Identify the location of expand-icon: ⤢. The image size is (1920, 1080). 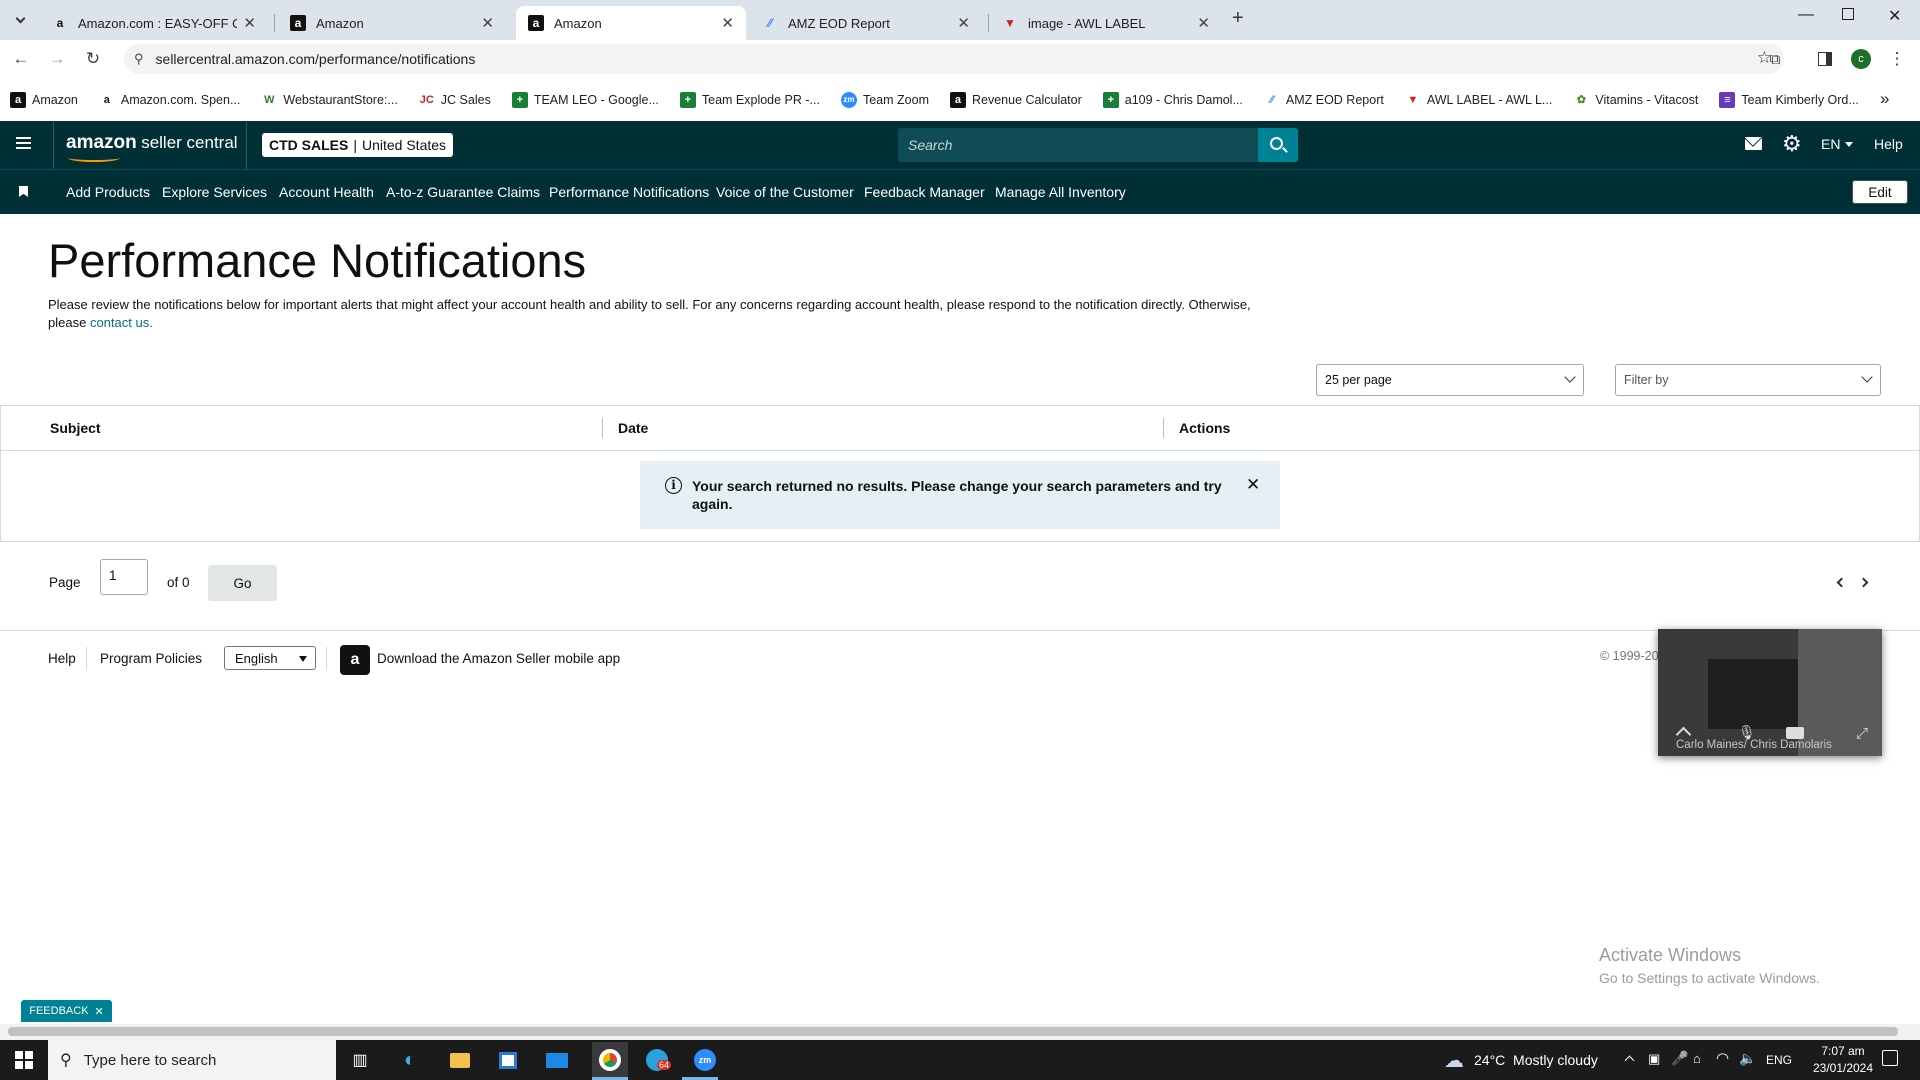
(1862, 733).